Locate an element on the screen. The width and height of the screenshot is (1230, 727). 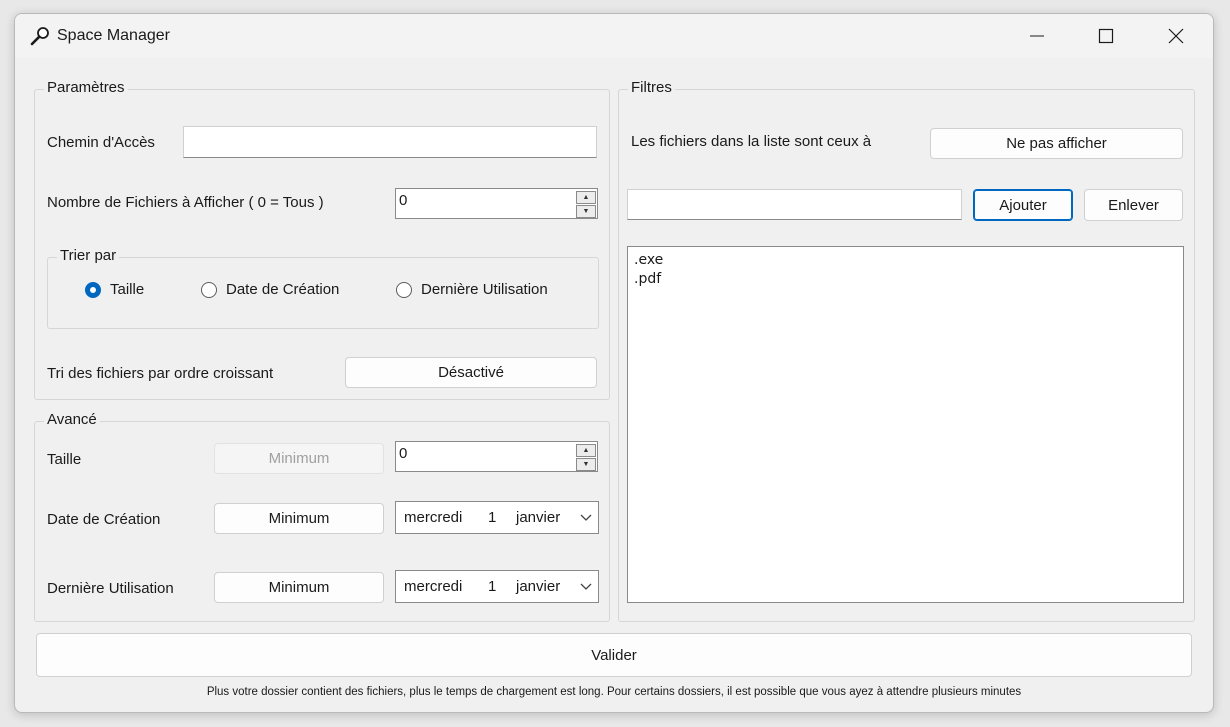
path-label: Chemin d'Accès is located at coordinates (101, 142).